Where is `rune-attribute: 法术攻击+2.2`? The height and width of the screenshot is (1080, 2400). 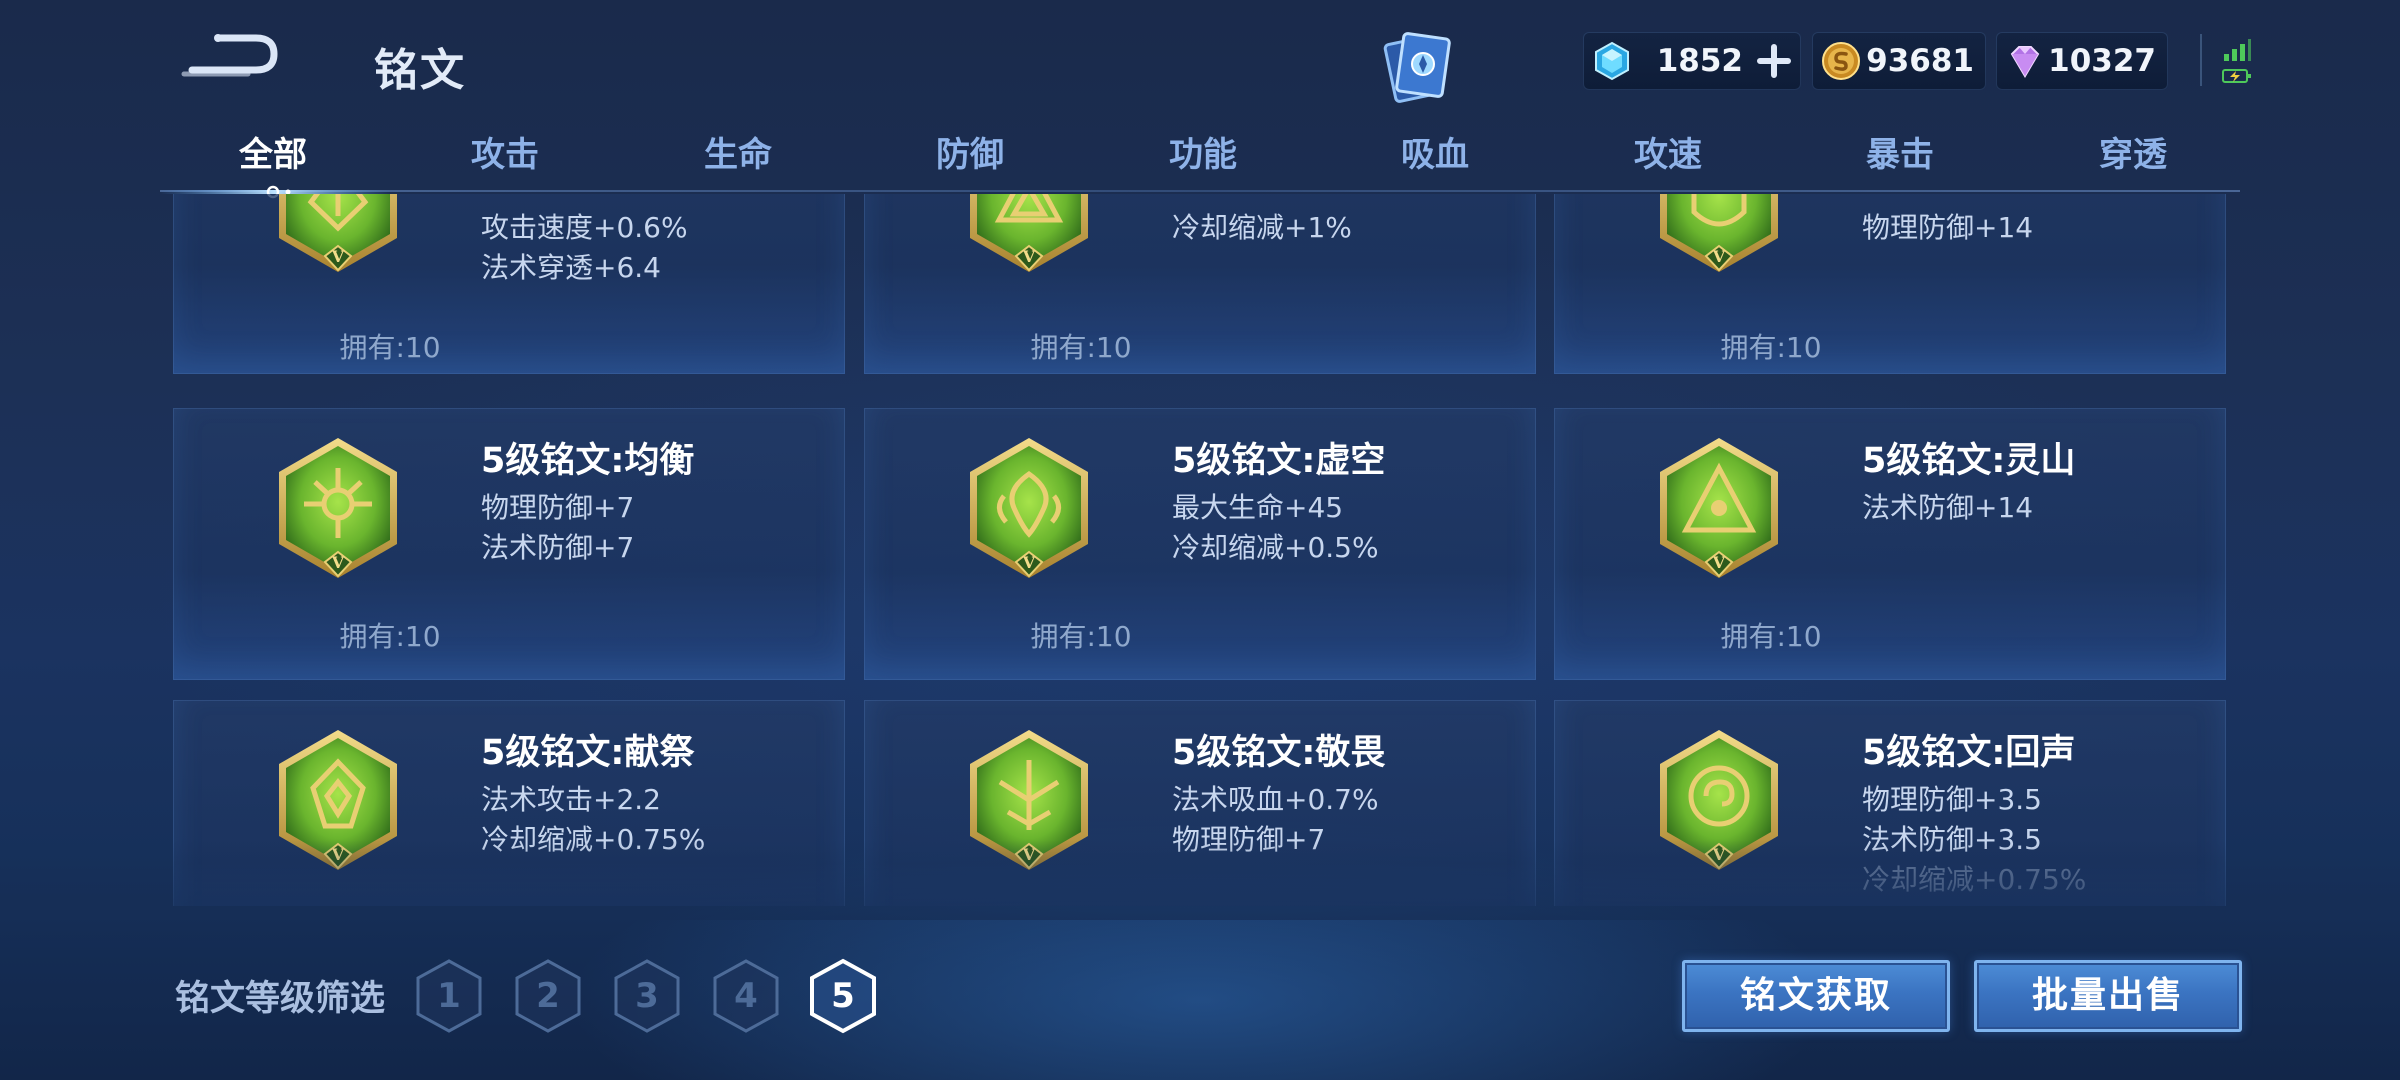
rune-attribute: 法术攻击+2.2 is located at coordinates (571, 799).